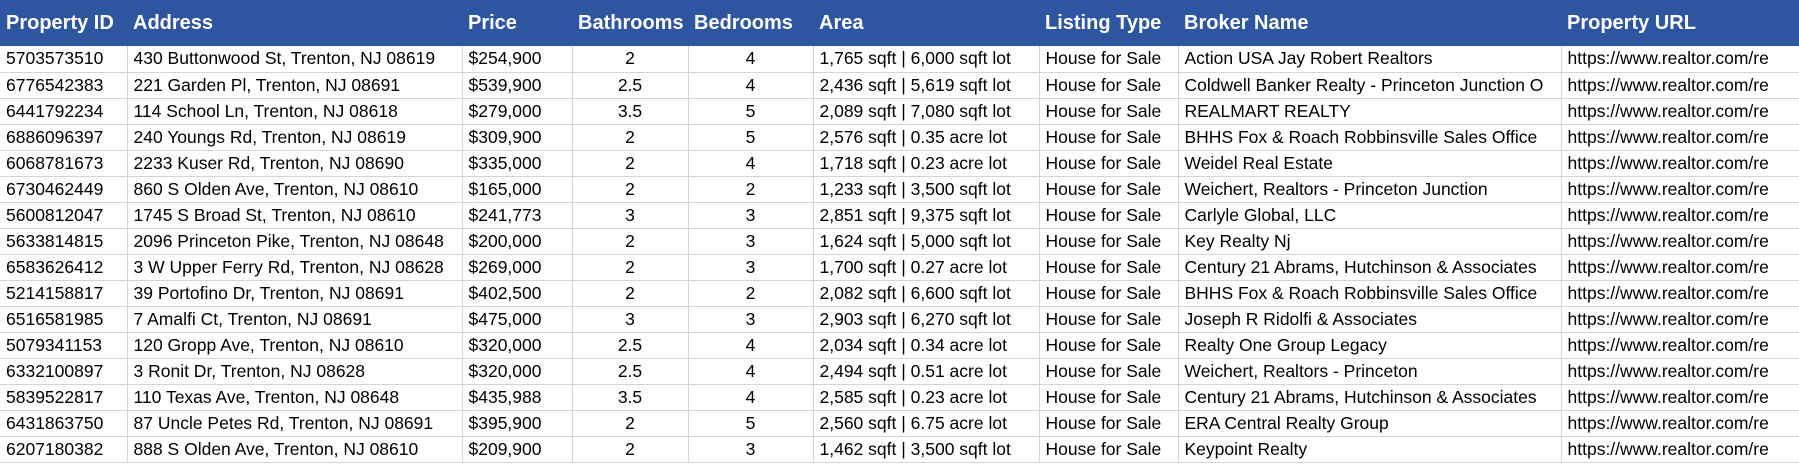 The image size is (1799, 465). I want to click on price-cell: $309,900, so click(517, 137).